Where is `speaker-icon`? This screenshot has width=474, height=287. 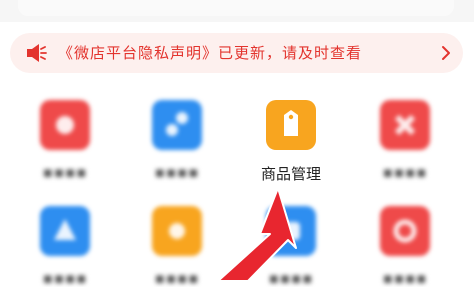
speaker-icon is located at coordinates (37, 53).